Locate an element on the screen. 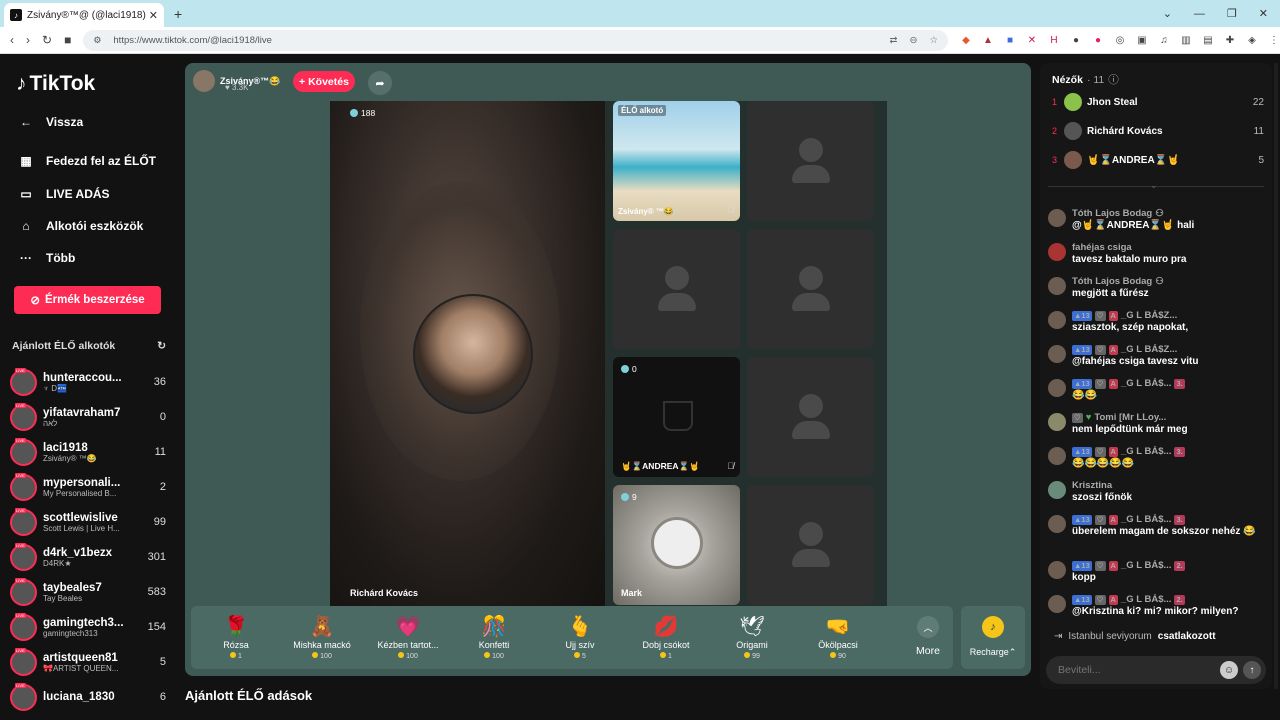  rewards-icon: ▲ is located at coordinates (988, 40).